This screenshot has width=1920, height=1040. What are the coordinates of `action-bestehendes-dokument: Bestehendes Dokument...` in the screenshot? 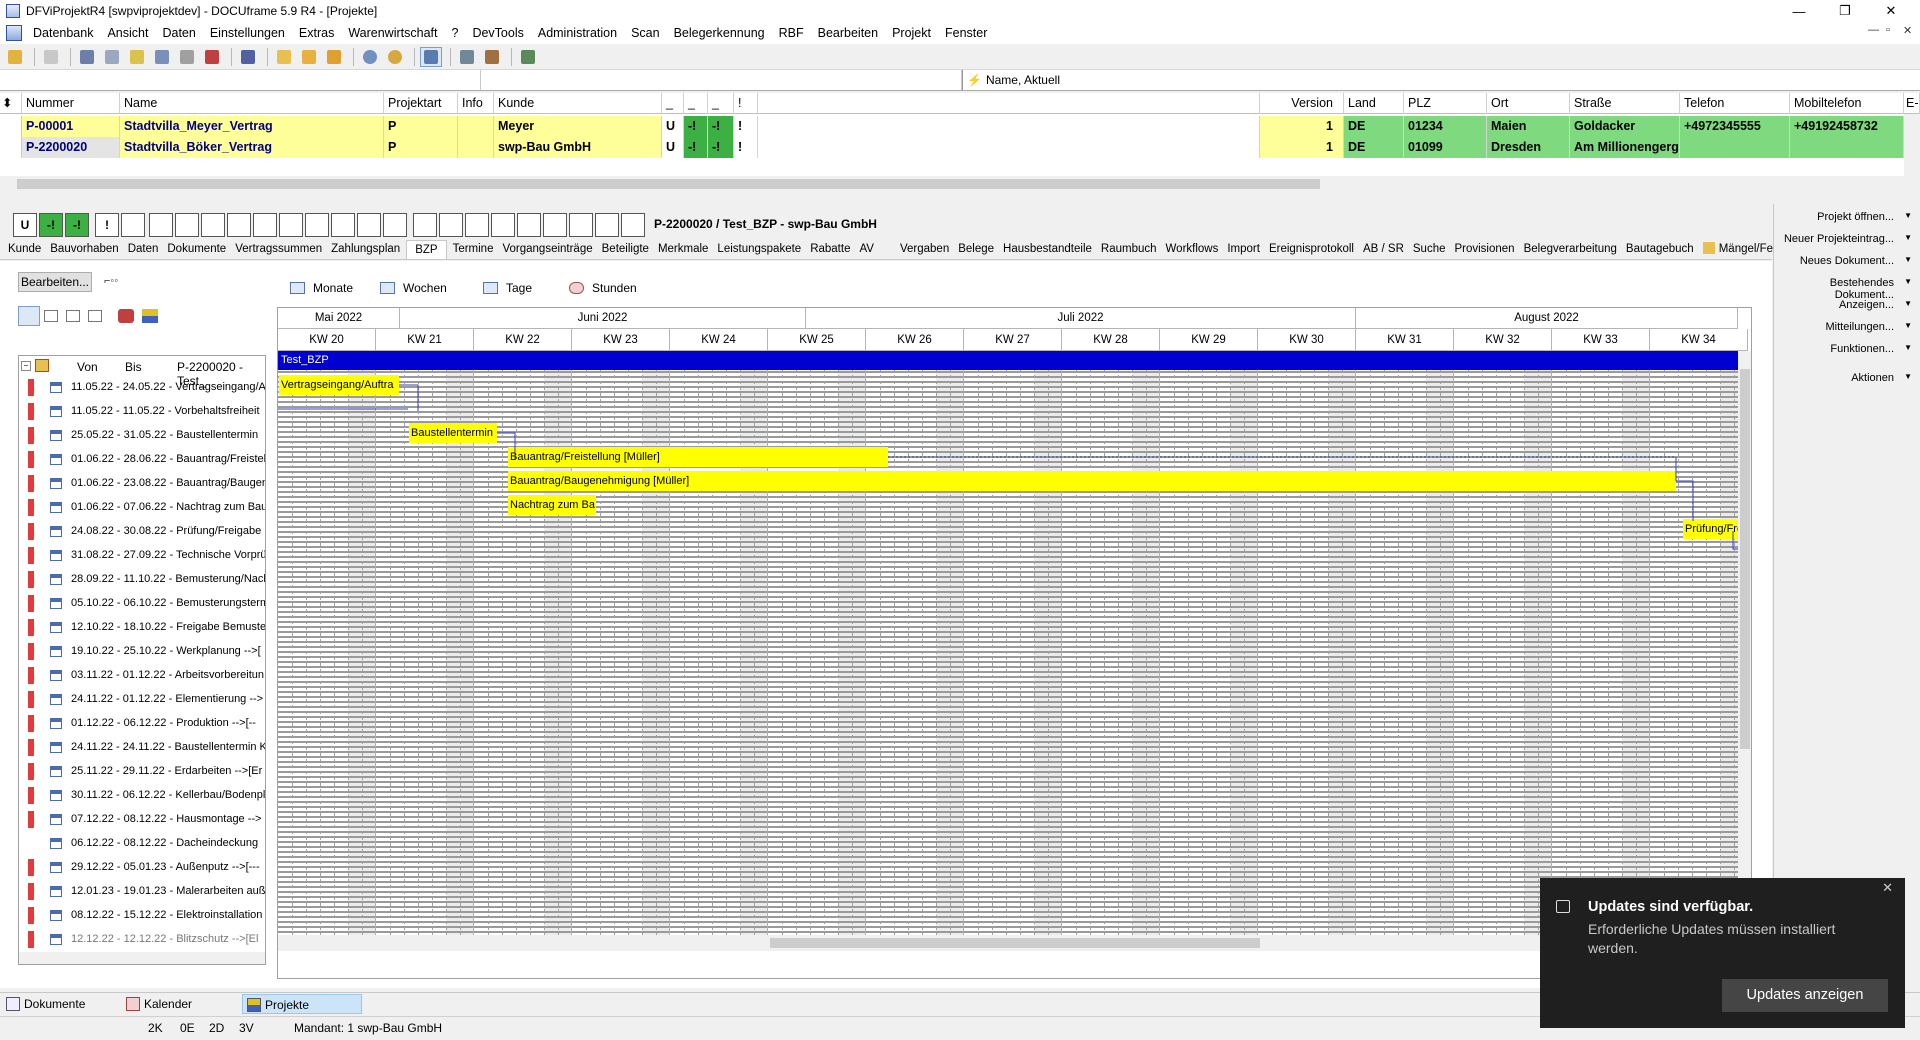 It's located at (1842, 289).